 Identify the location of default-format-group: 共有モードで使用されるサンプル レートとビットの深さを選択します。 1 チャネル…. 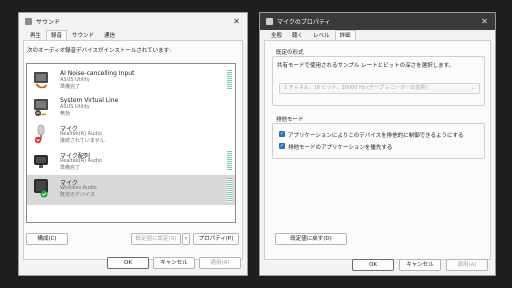
(378, 81).